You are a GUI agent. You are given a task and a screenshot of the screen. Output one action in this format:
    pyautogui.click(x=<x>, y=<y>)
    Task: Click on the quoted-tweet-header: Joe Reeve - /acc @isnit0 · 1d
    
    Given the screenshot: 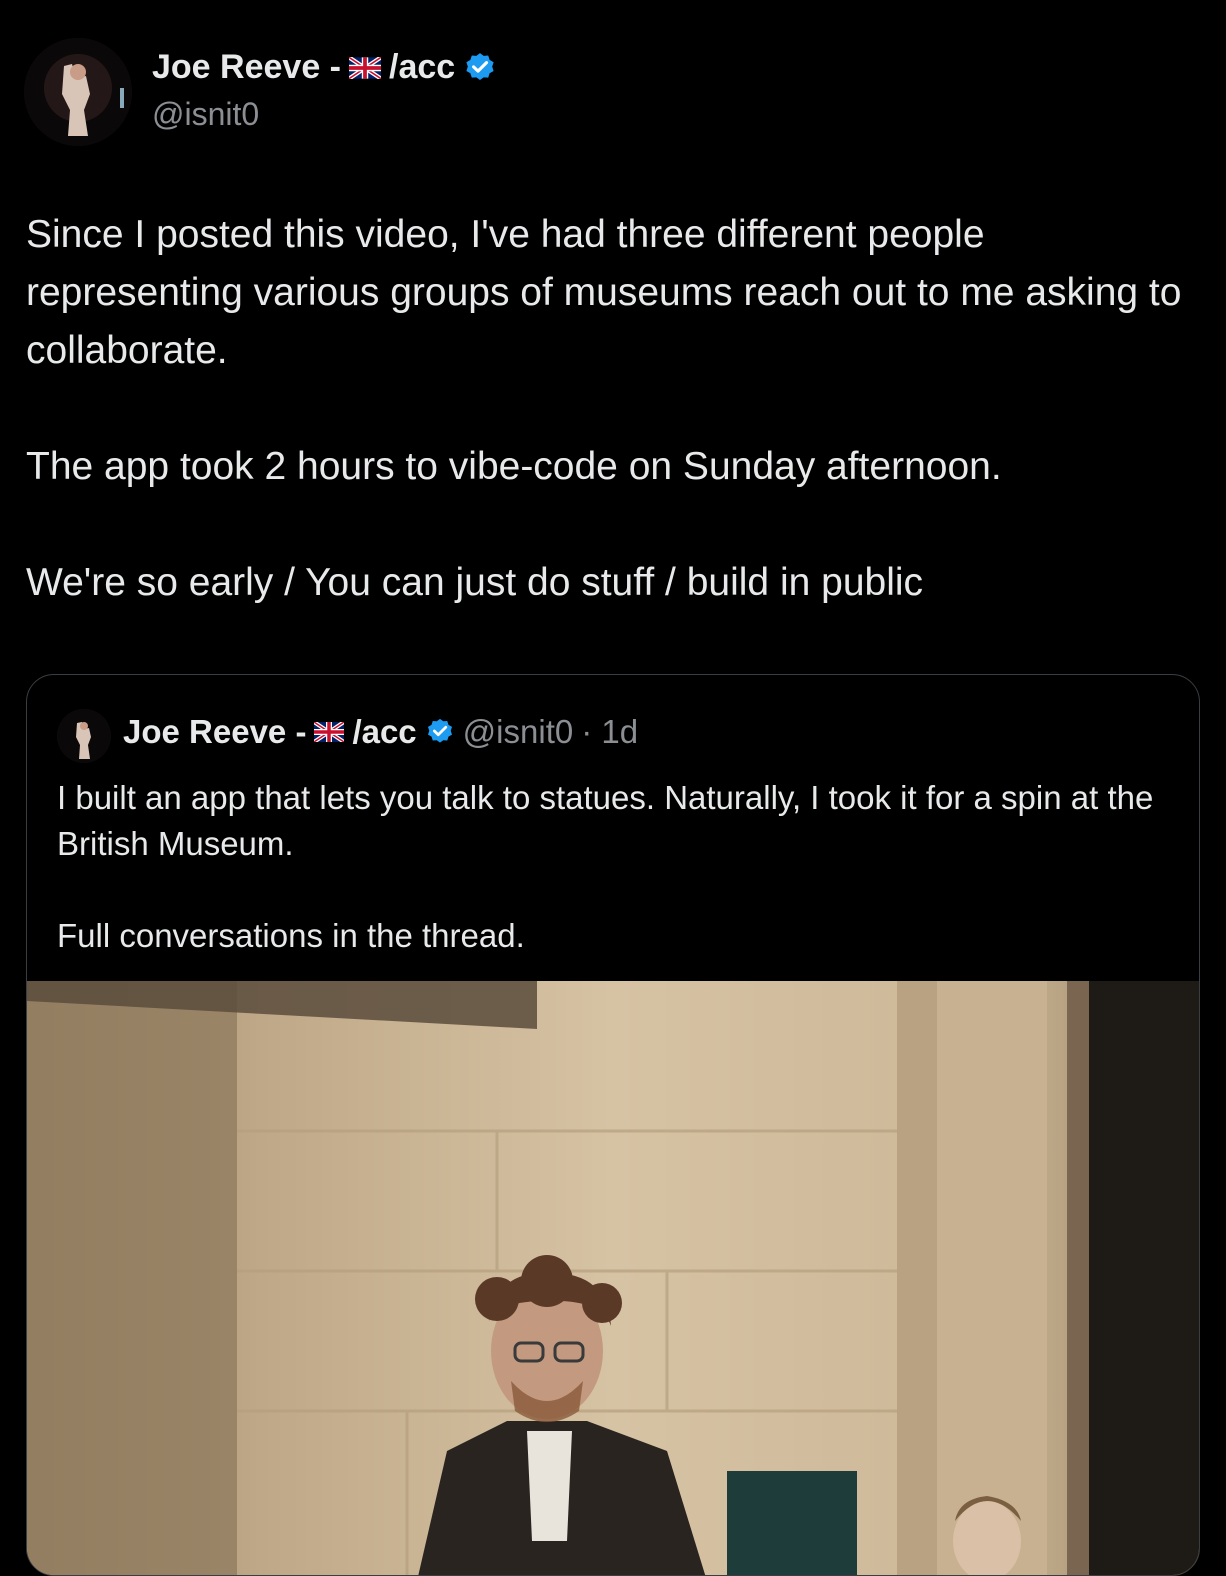 What is the action you would take?
    pyautogui.click(x=380, y=732)
    